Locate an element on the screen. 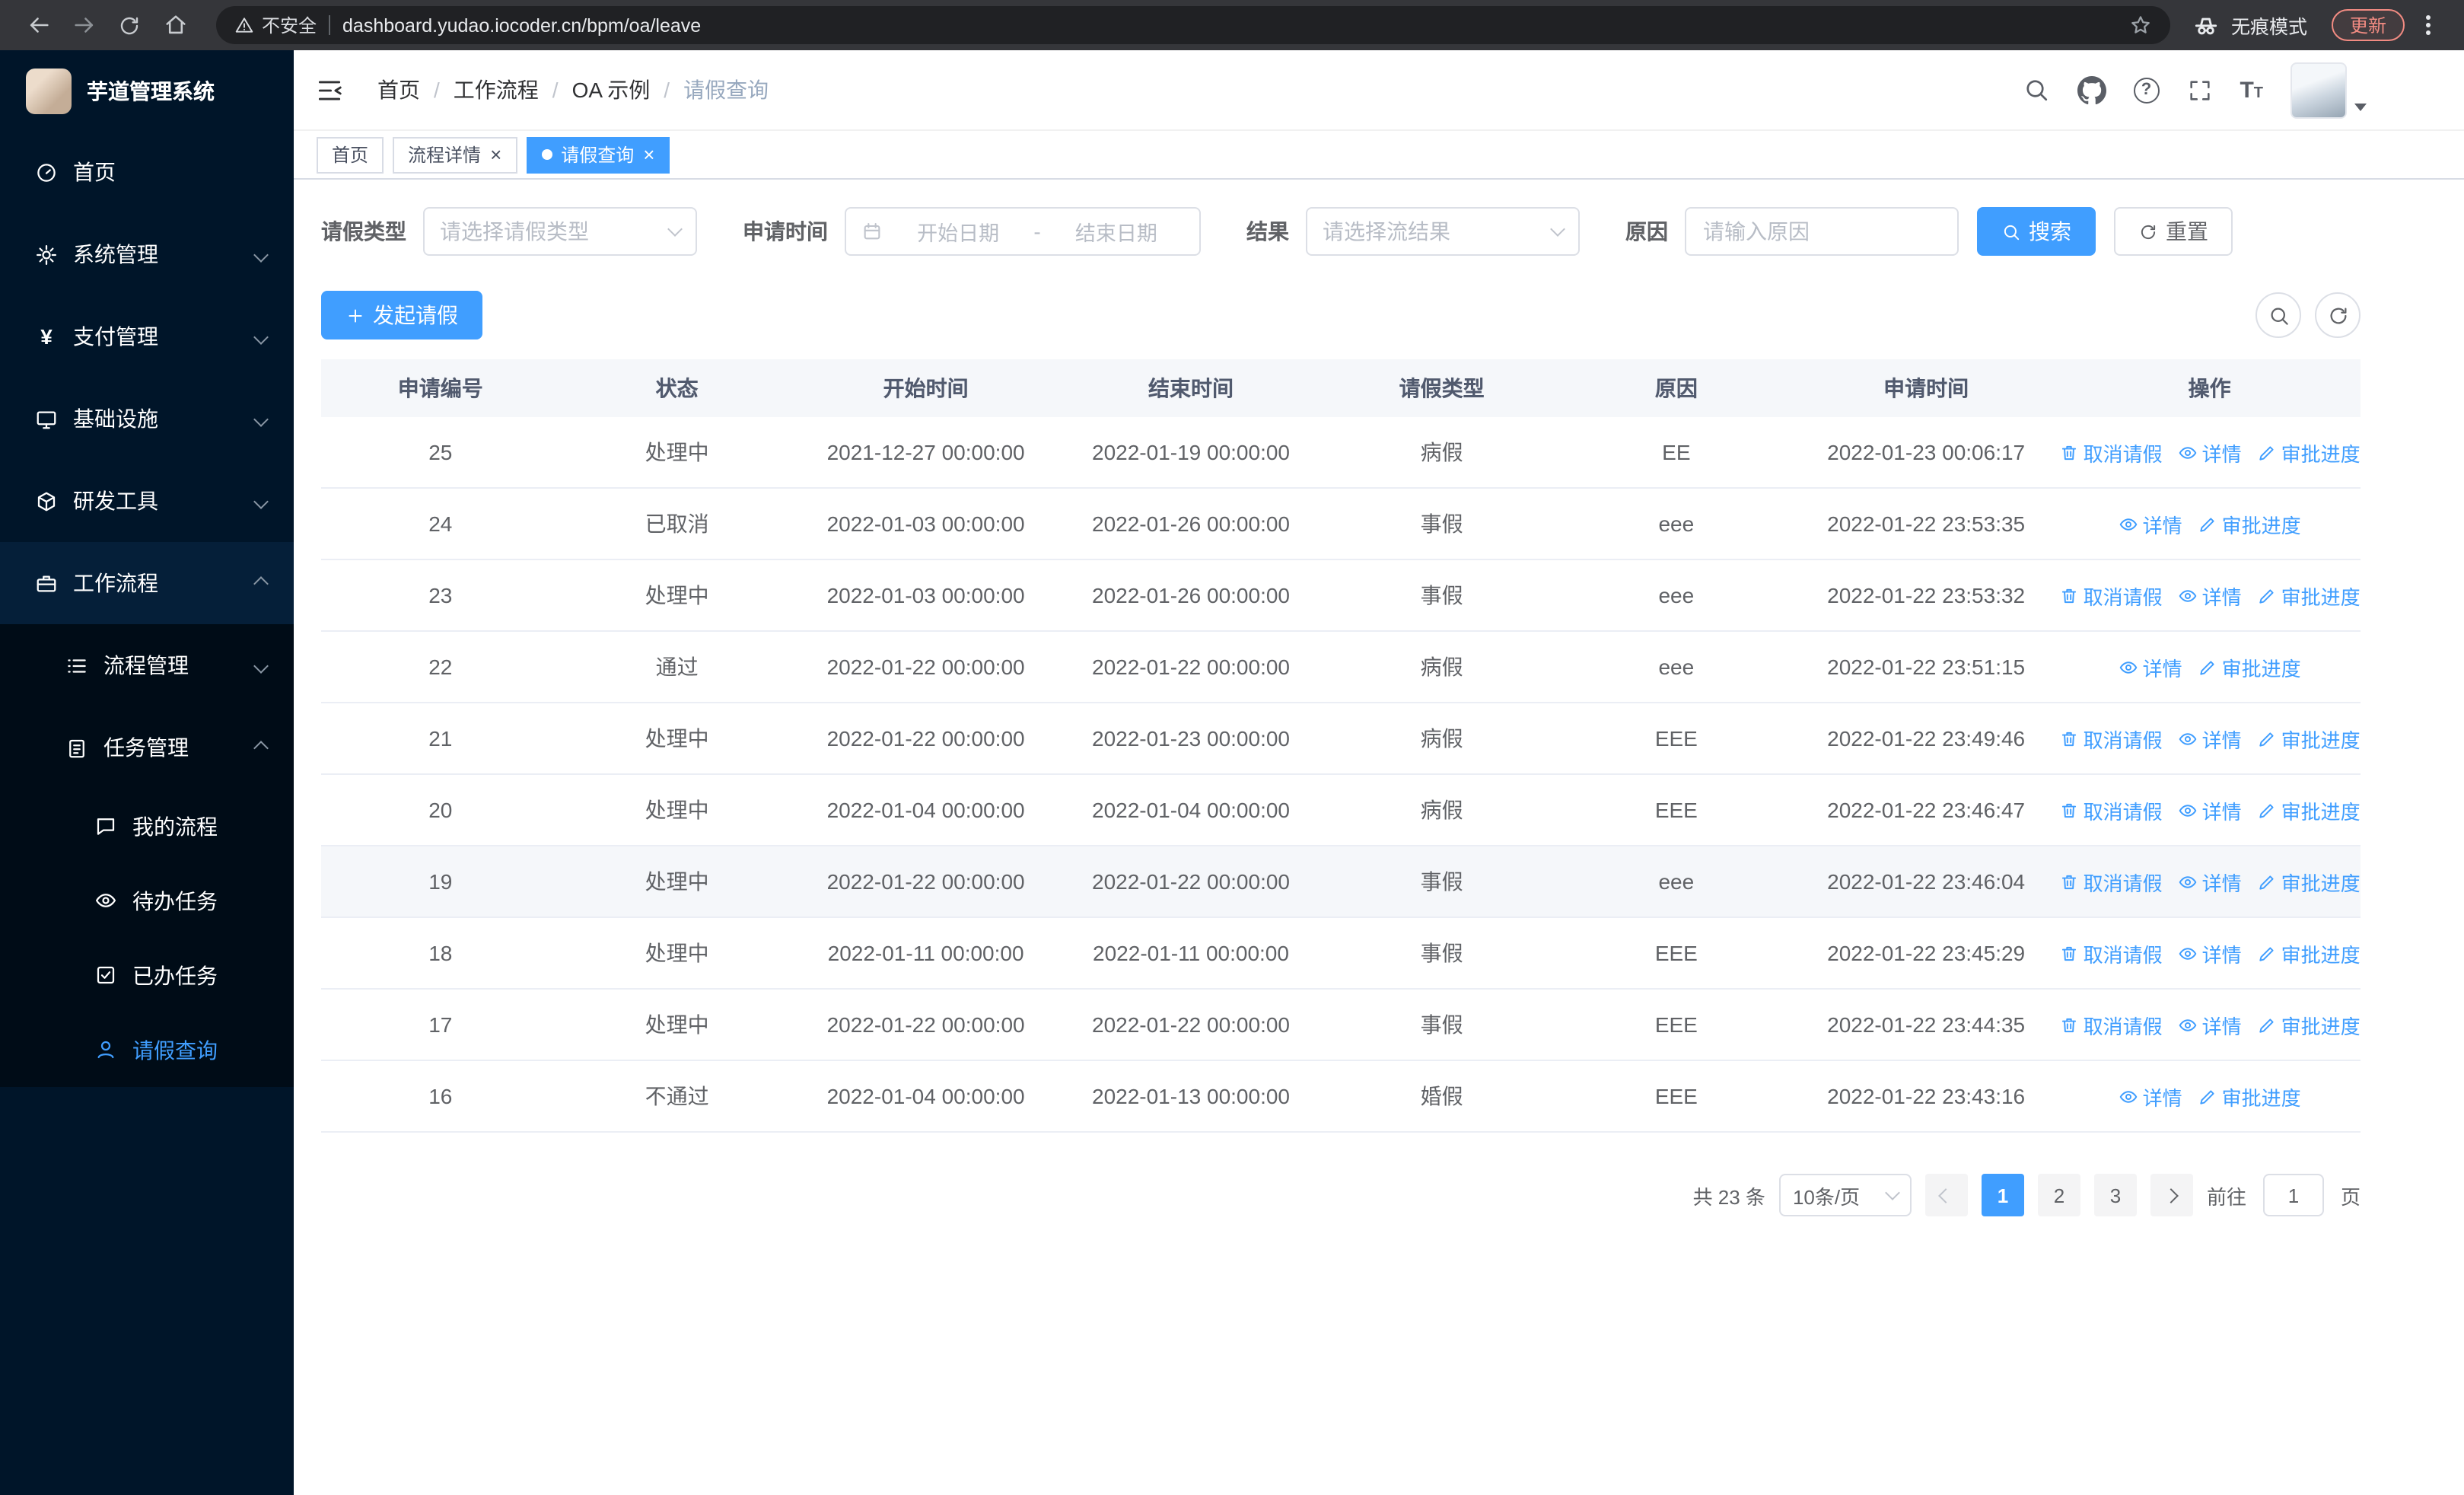 The width and height of the screenshot is (2464, 1495). github-icon is located at coordinates (2091, 90).